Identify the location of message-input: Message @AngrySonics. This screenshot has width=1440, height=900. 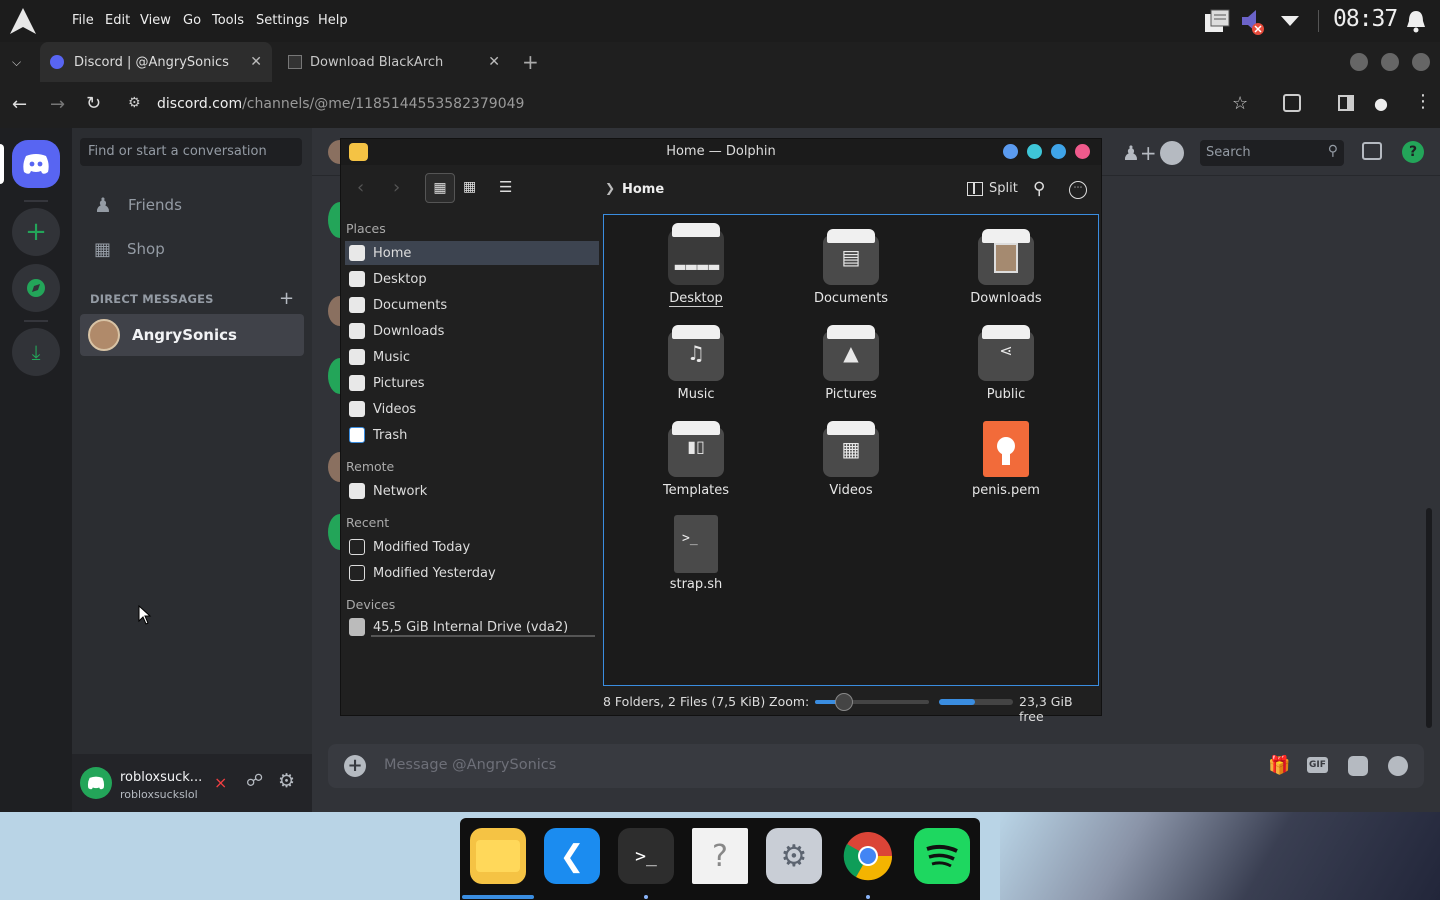
(470, 765).